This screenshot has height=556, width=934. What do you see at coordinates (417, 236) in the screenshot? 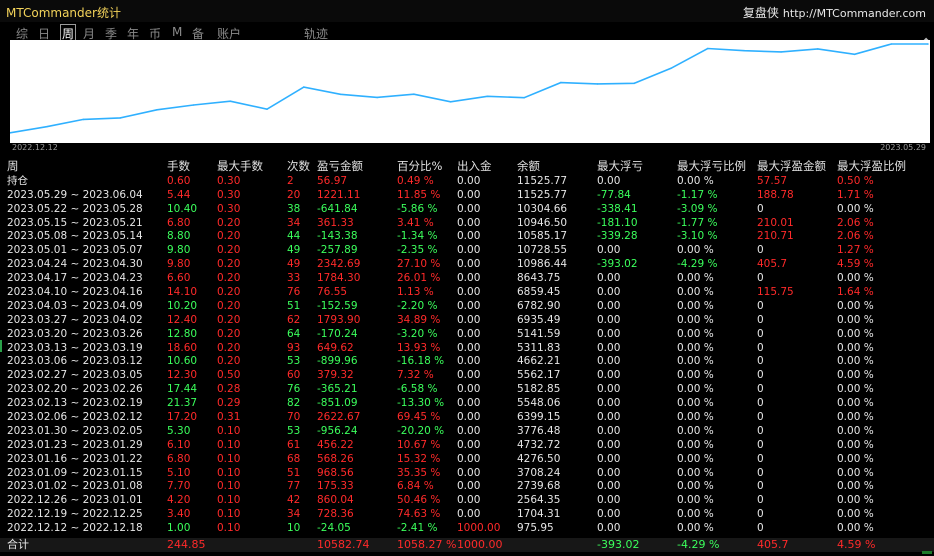
I see `table-cell: -1.34 %` at bounding box center [417, 236].